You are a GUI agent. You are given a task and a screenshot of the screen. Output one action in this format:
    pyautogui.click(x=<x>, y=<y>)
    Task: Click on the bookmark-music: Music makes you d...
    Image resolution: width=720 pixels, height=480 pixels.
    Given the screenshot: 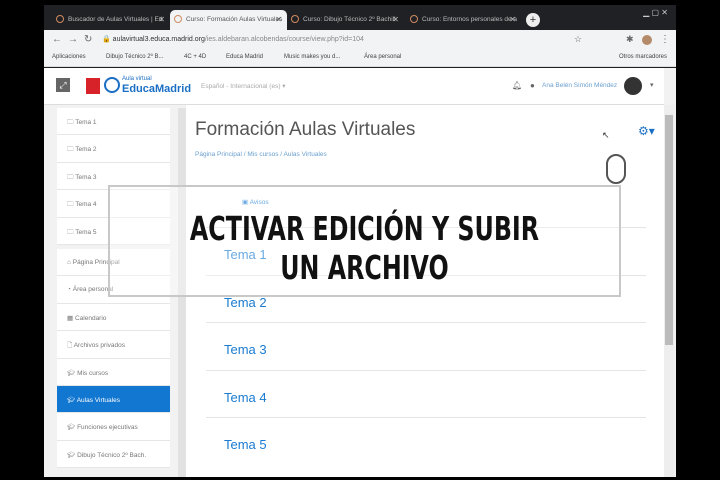 What is the action you would take?
    pyautogui.click(x=312, y=57)
    